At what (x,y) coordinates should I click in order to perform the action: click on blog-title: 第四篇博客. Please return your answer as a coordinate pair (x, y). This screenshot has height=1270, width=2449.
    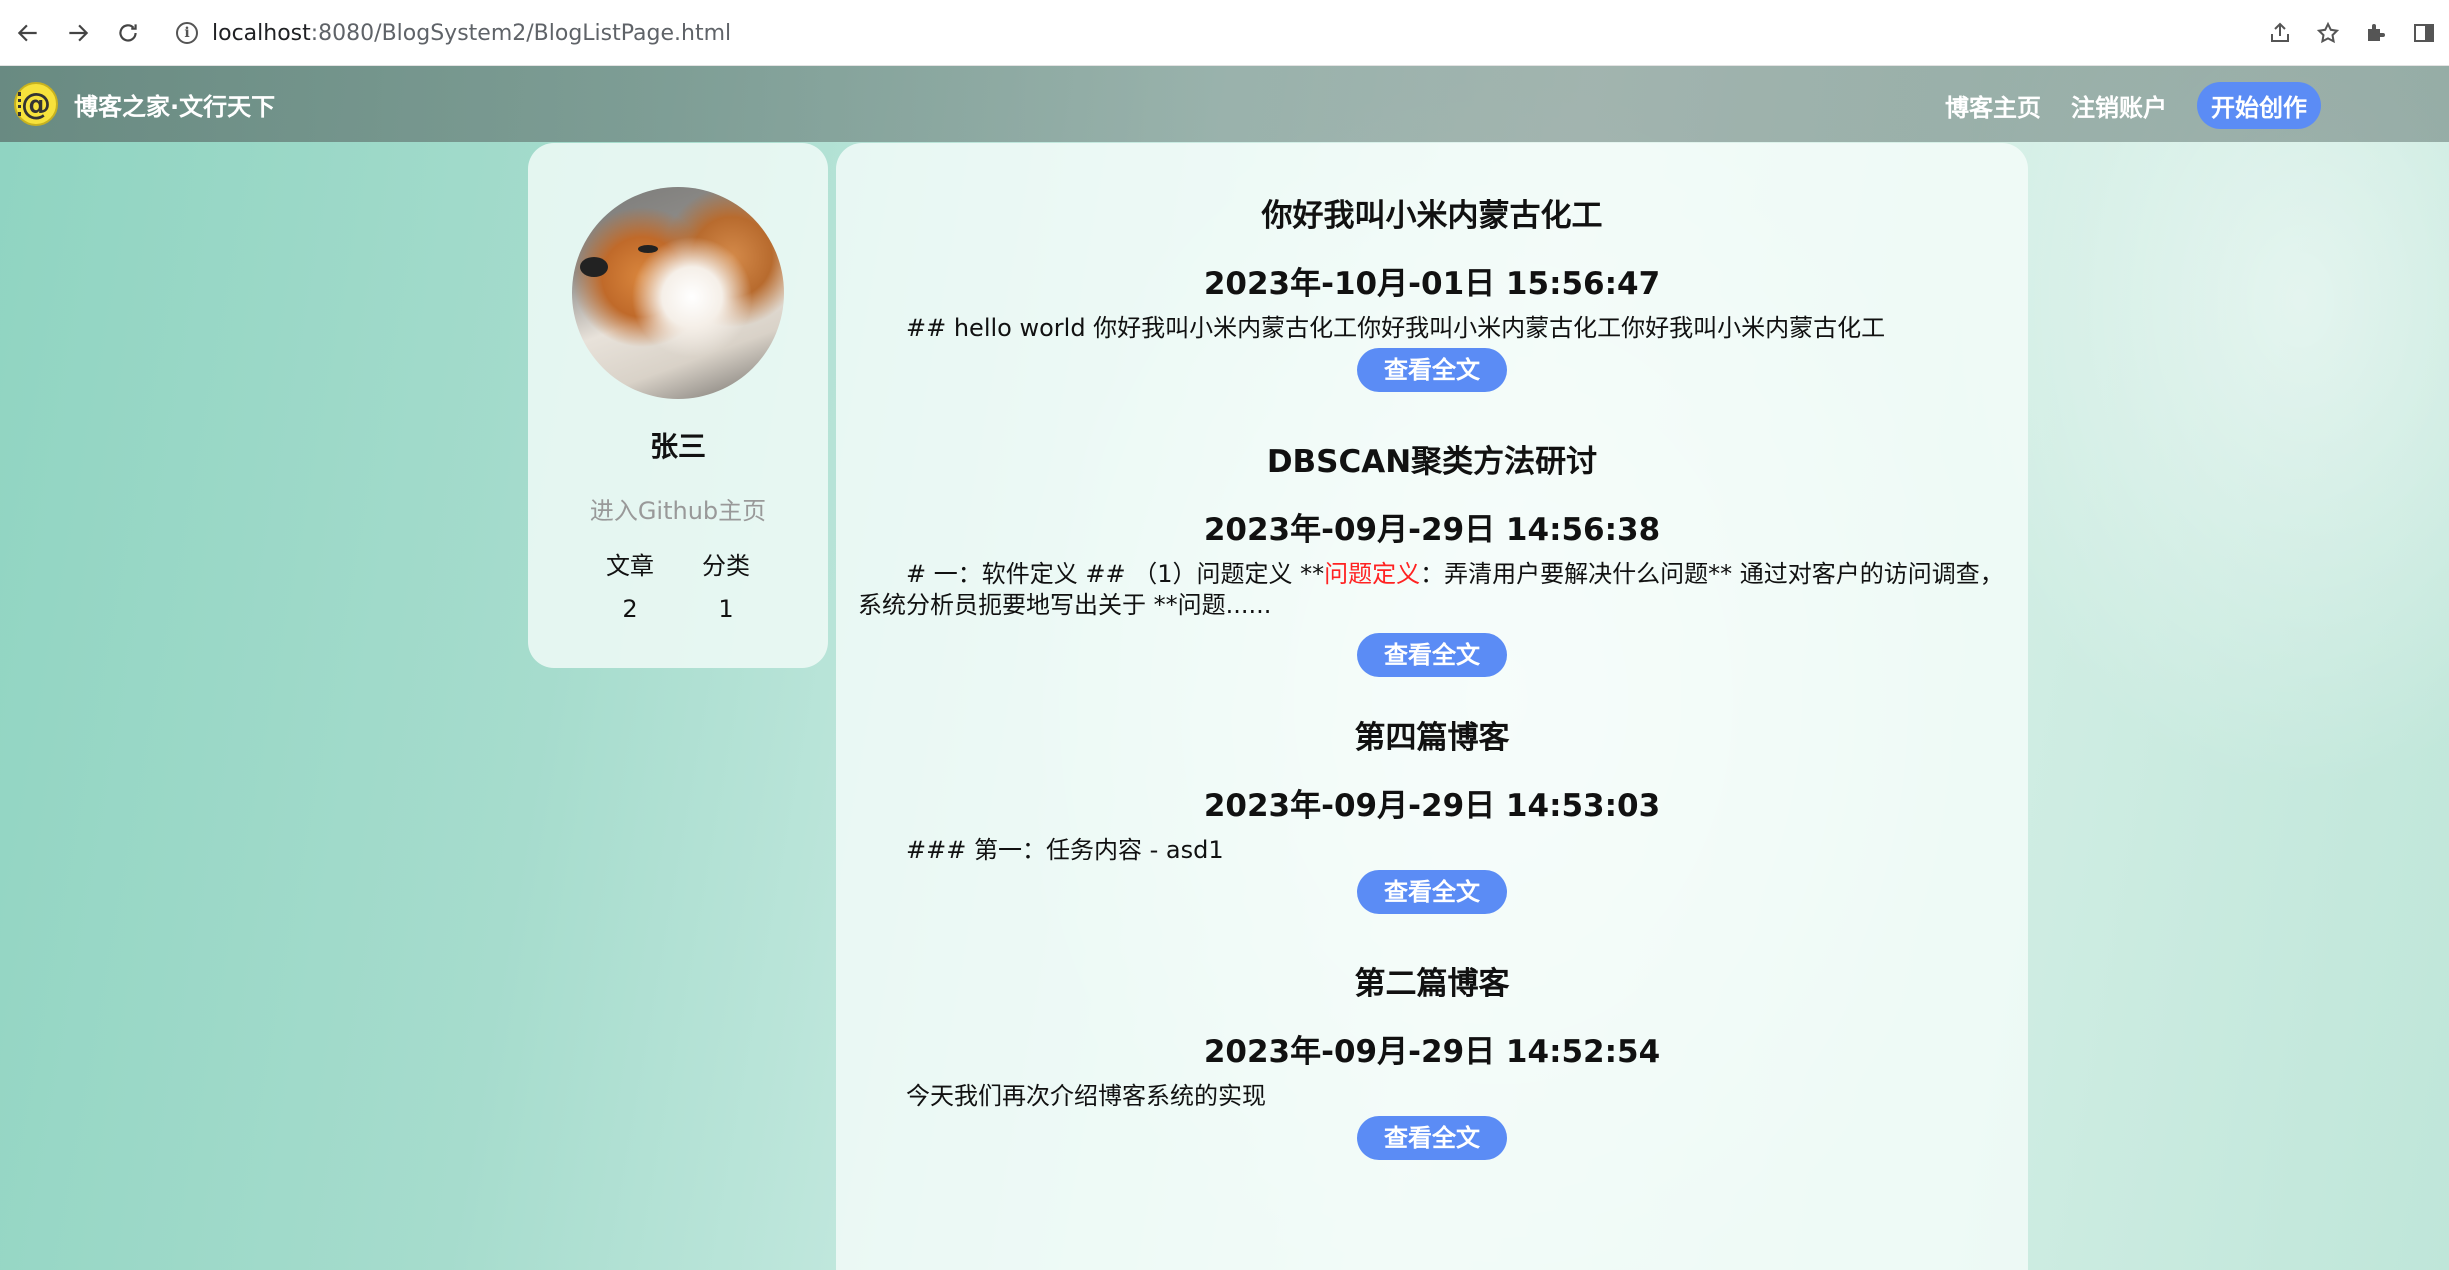
    Looking at the image, I should click on (1432, 738).